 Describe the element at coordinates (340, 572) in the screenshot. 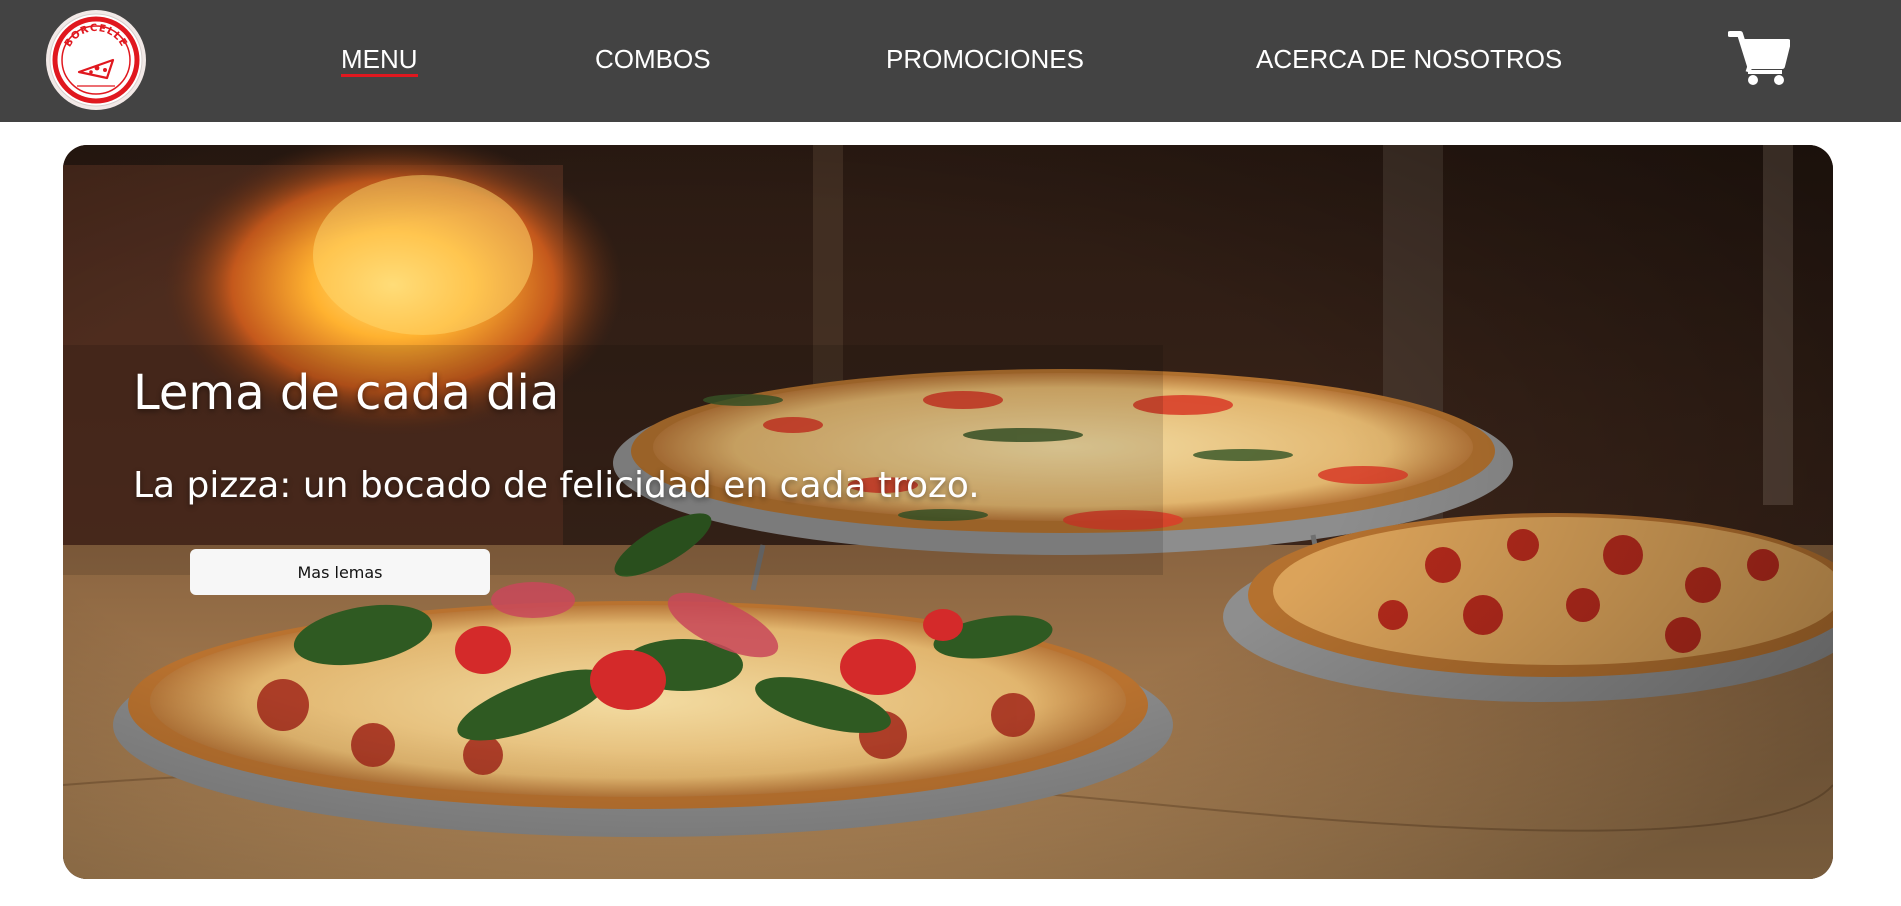

I see `more-slogans-button: Mas lemas` at that location.